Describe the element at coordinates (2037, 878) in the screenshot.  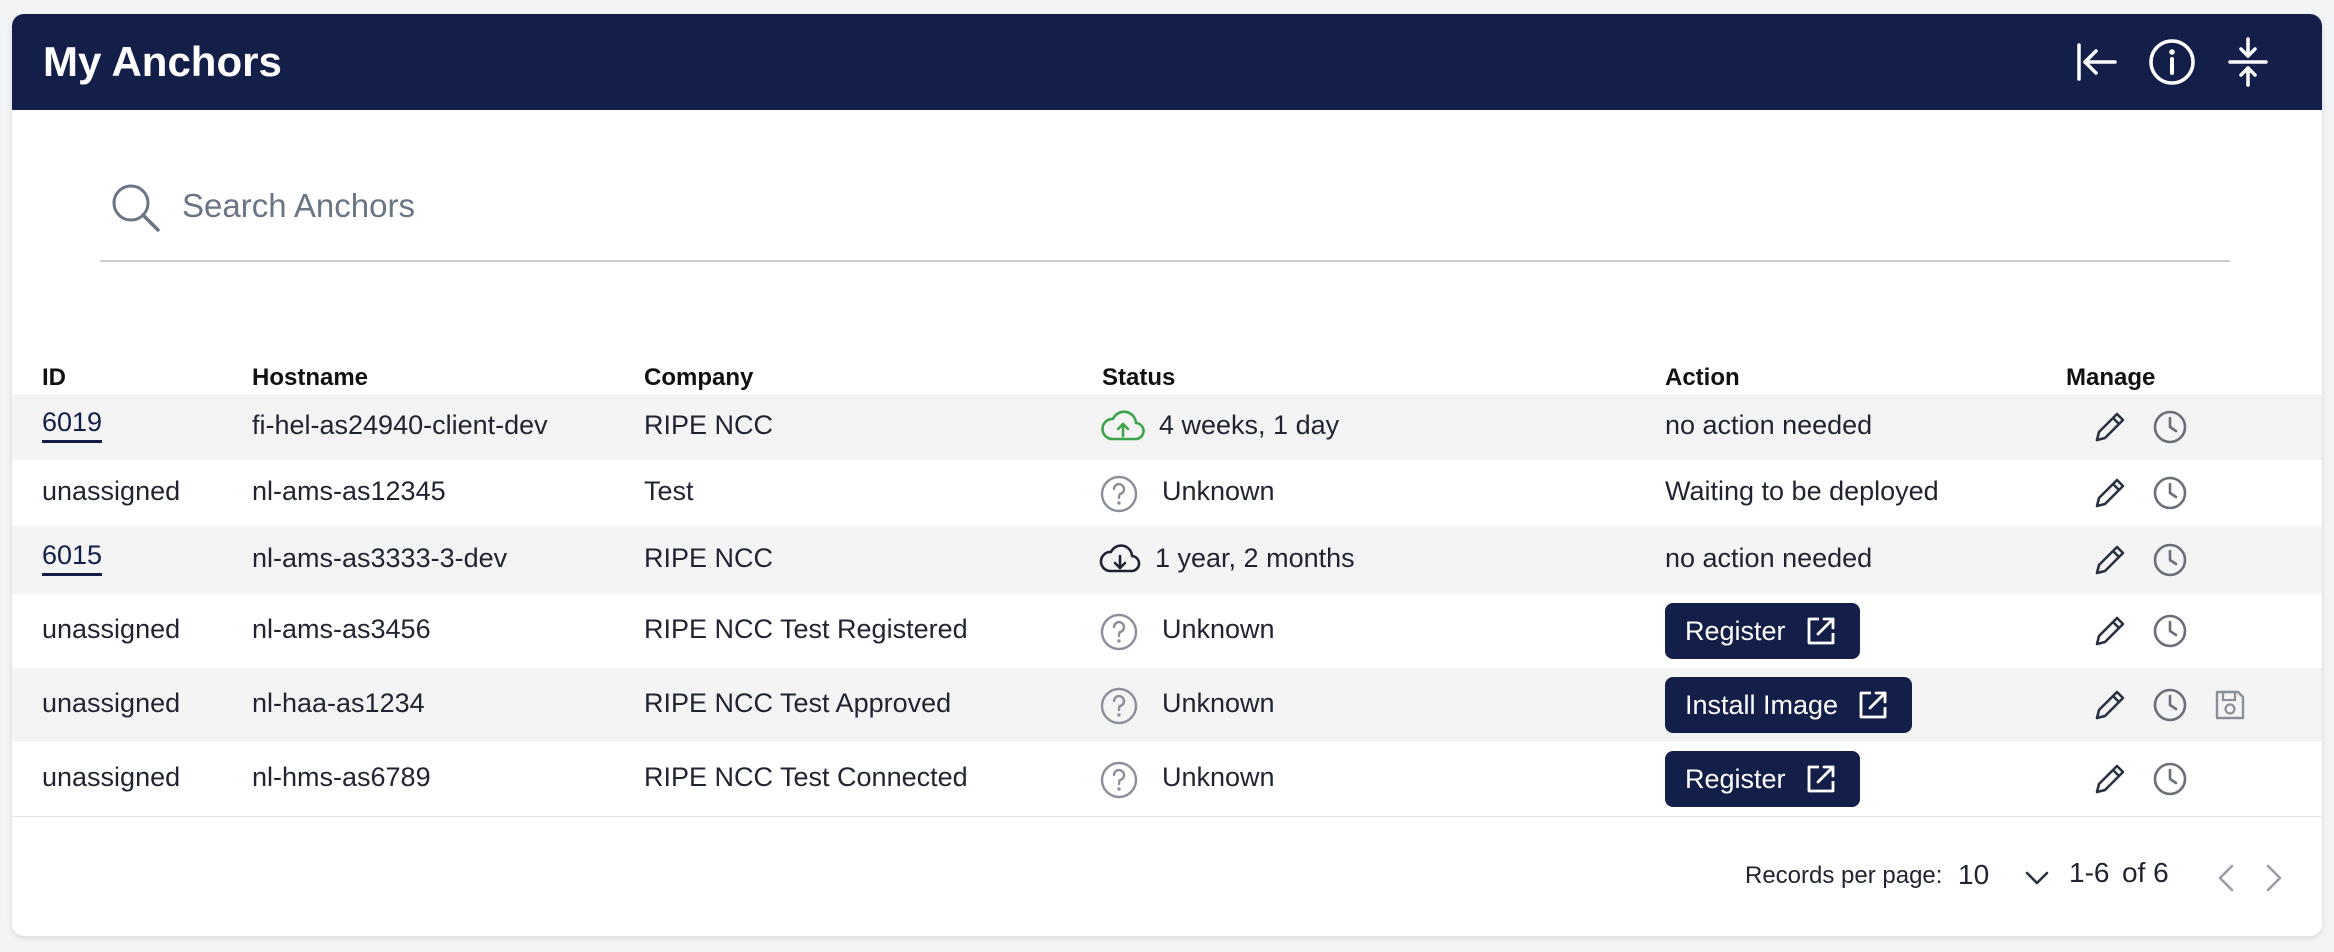
I see `chevron-down-icon` at that location.